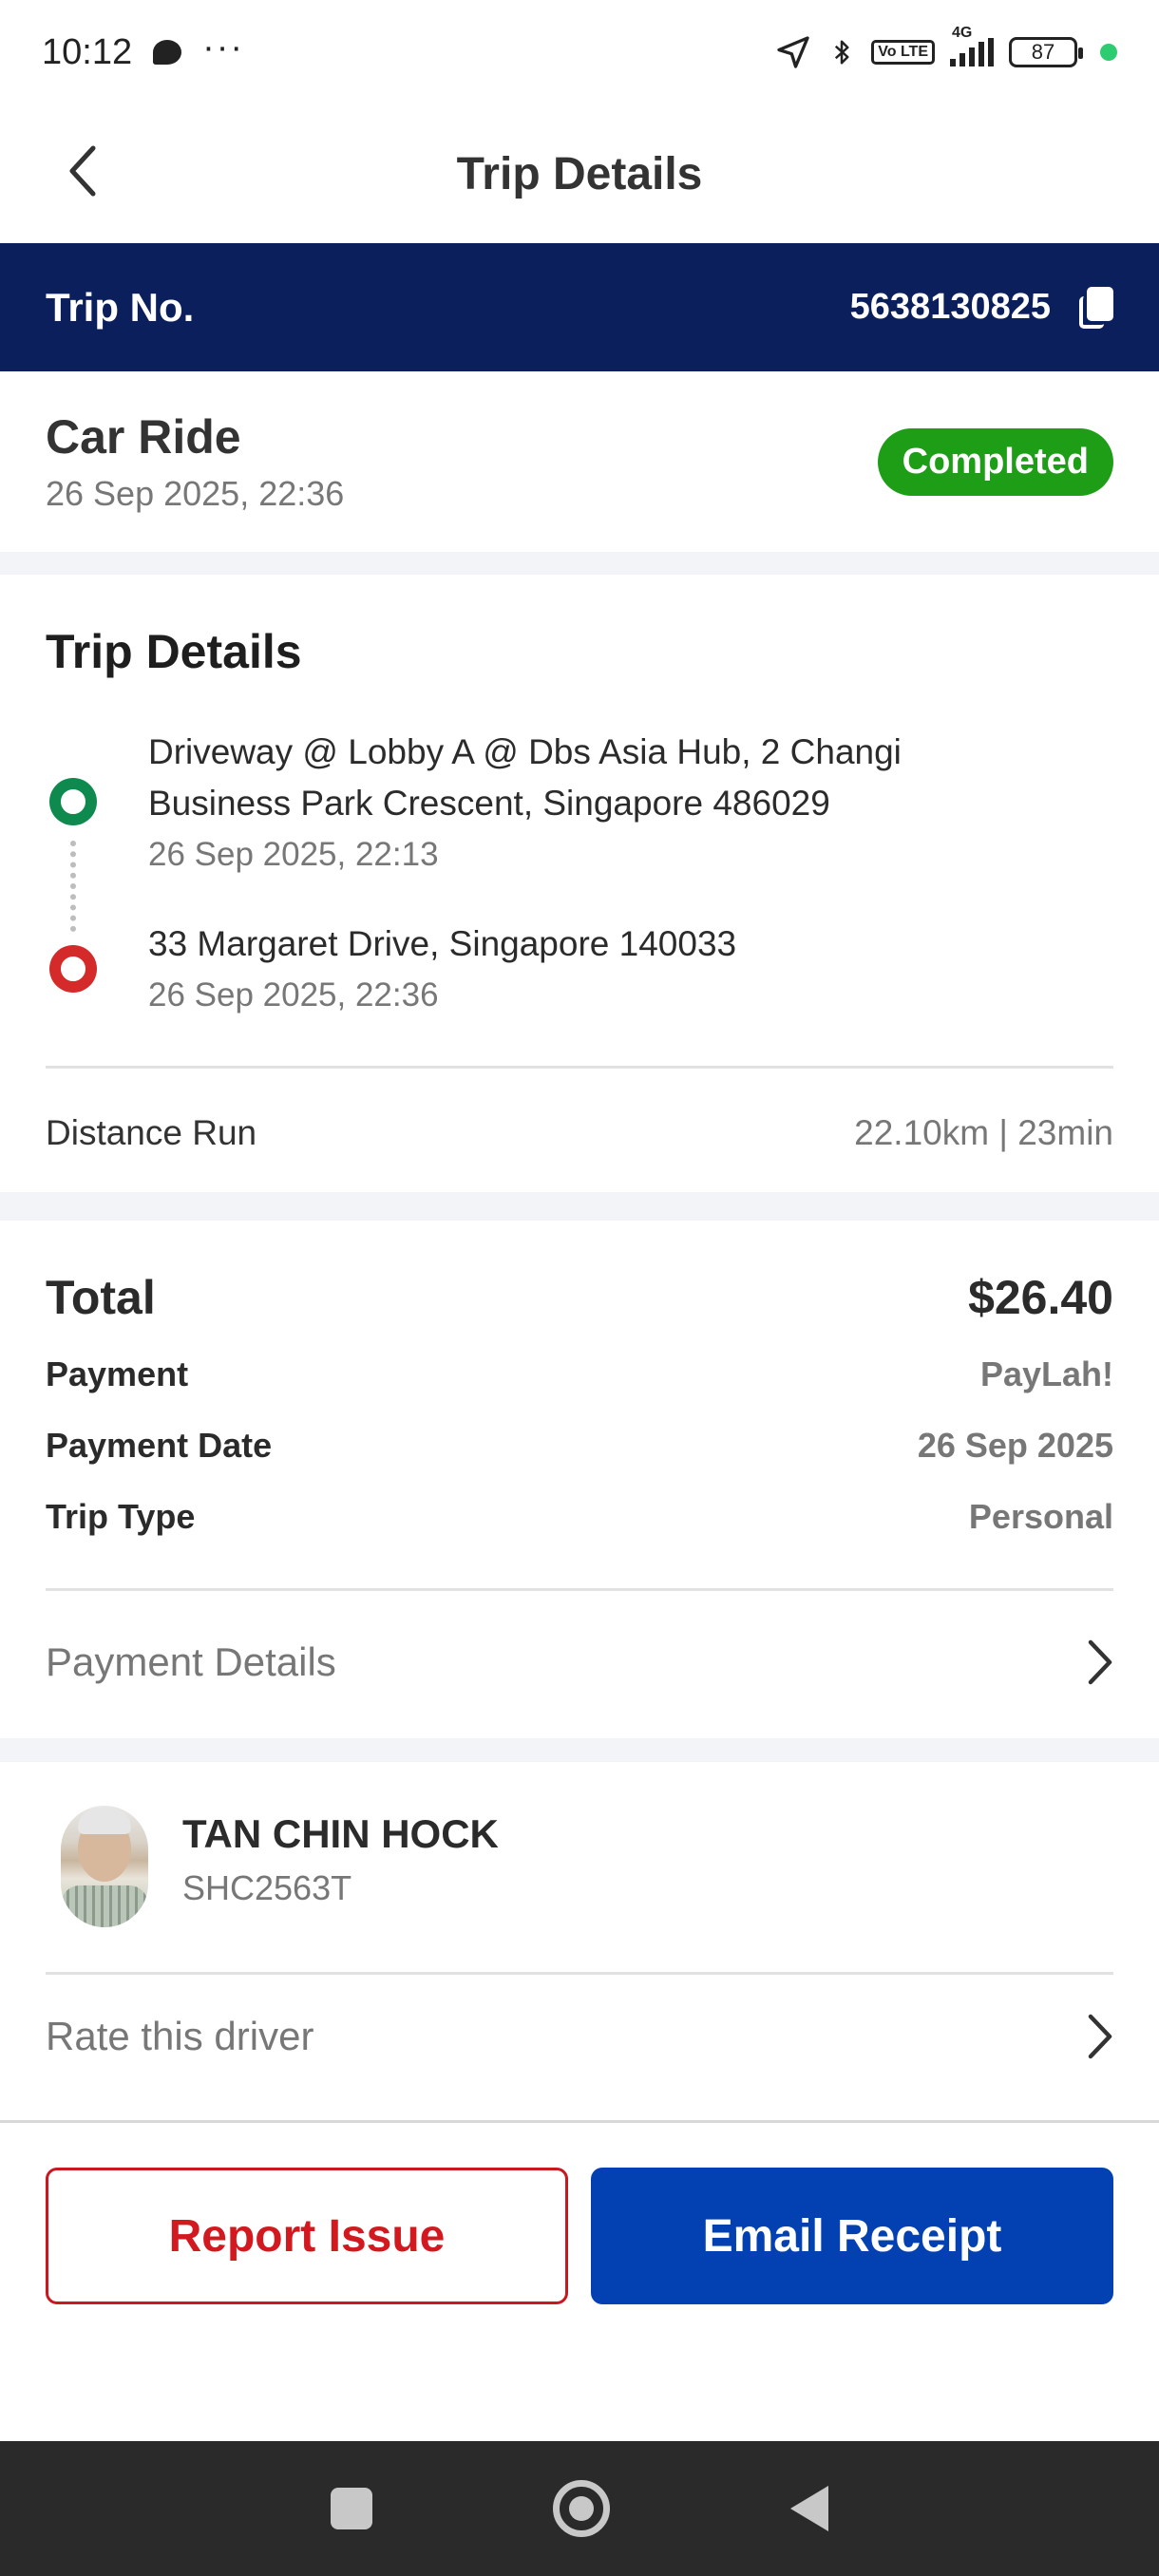 This screenshot has width=1159, height=2576. I want to click on trip-type-label: Trip Type, so click(121, 1516).